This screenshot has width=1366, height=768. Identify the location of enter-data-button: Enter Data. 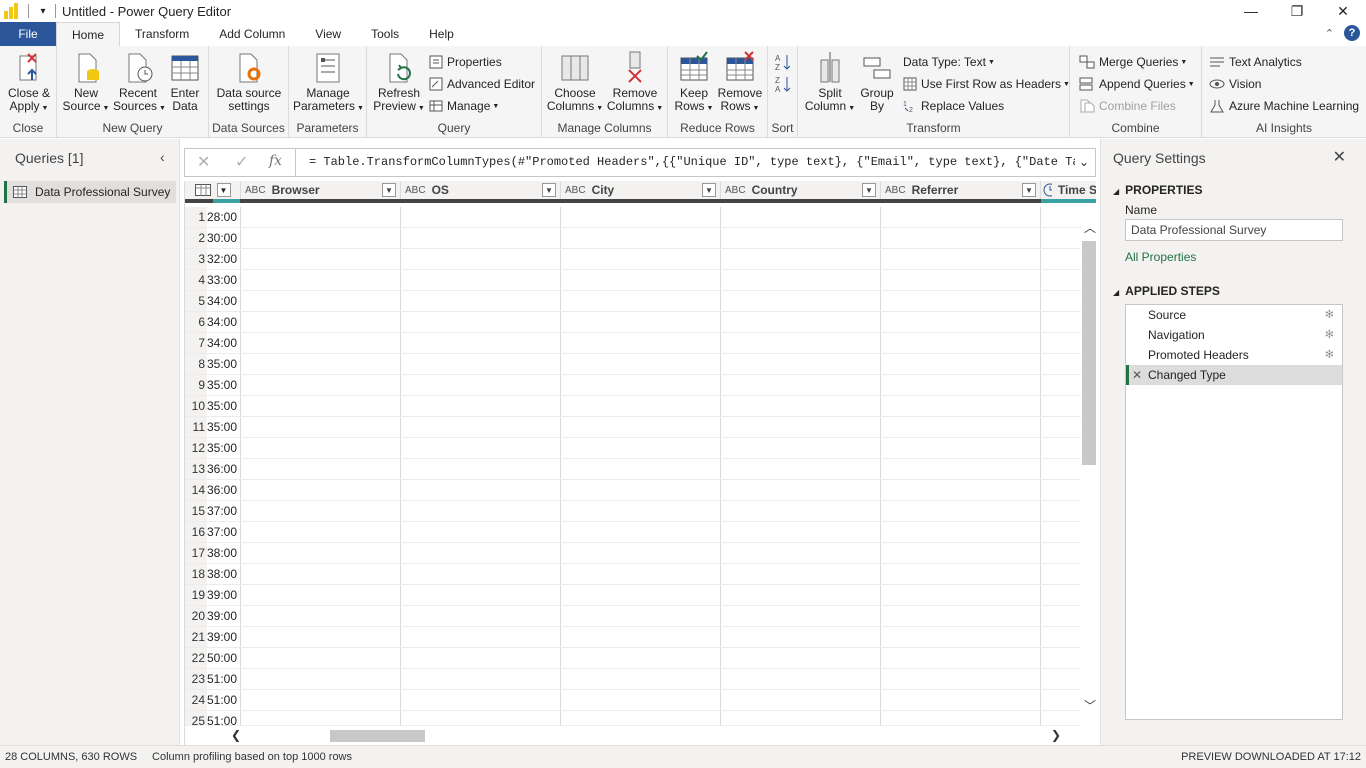
(185, 81).